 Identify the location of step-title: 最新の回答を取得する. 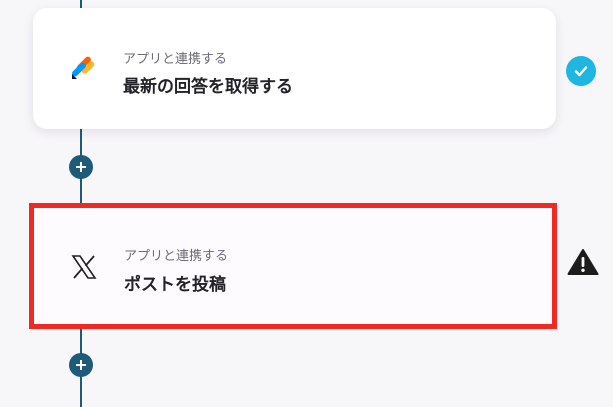
(208, 87).